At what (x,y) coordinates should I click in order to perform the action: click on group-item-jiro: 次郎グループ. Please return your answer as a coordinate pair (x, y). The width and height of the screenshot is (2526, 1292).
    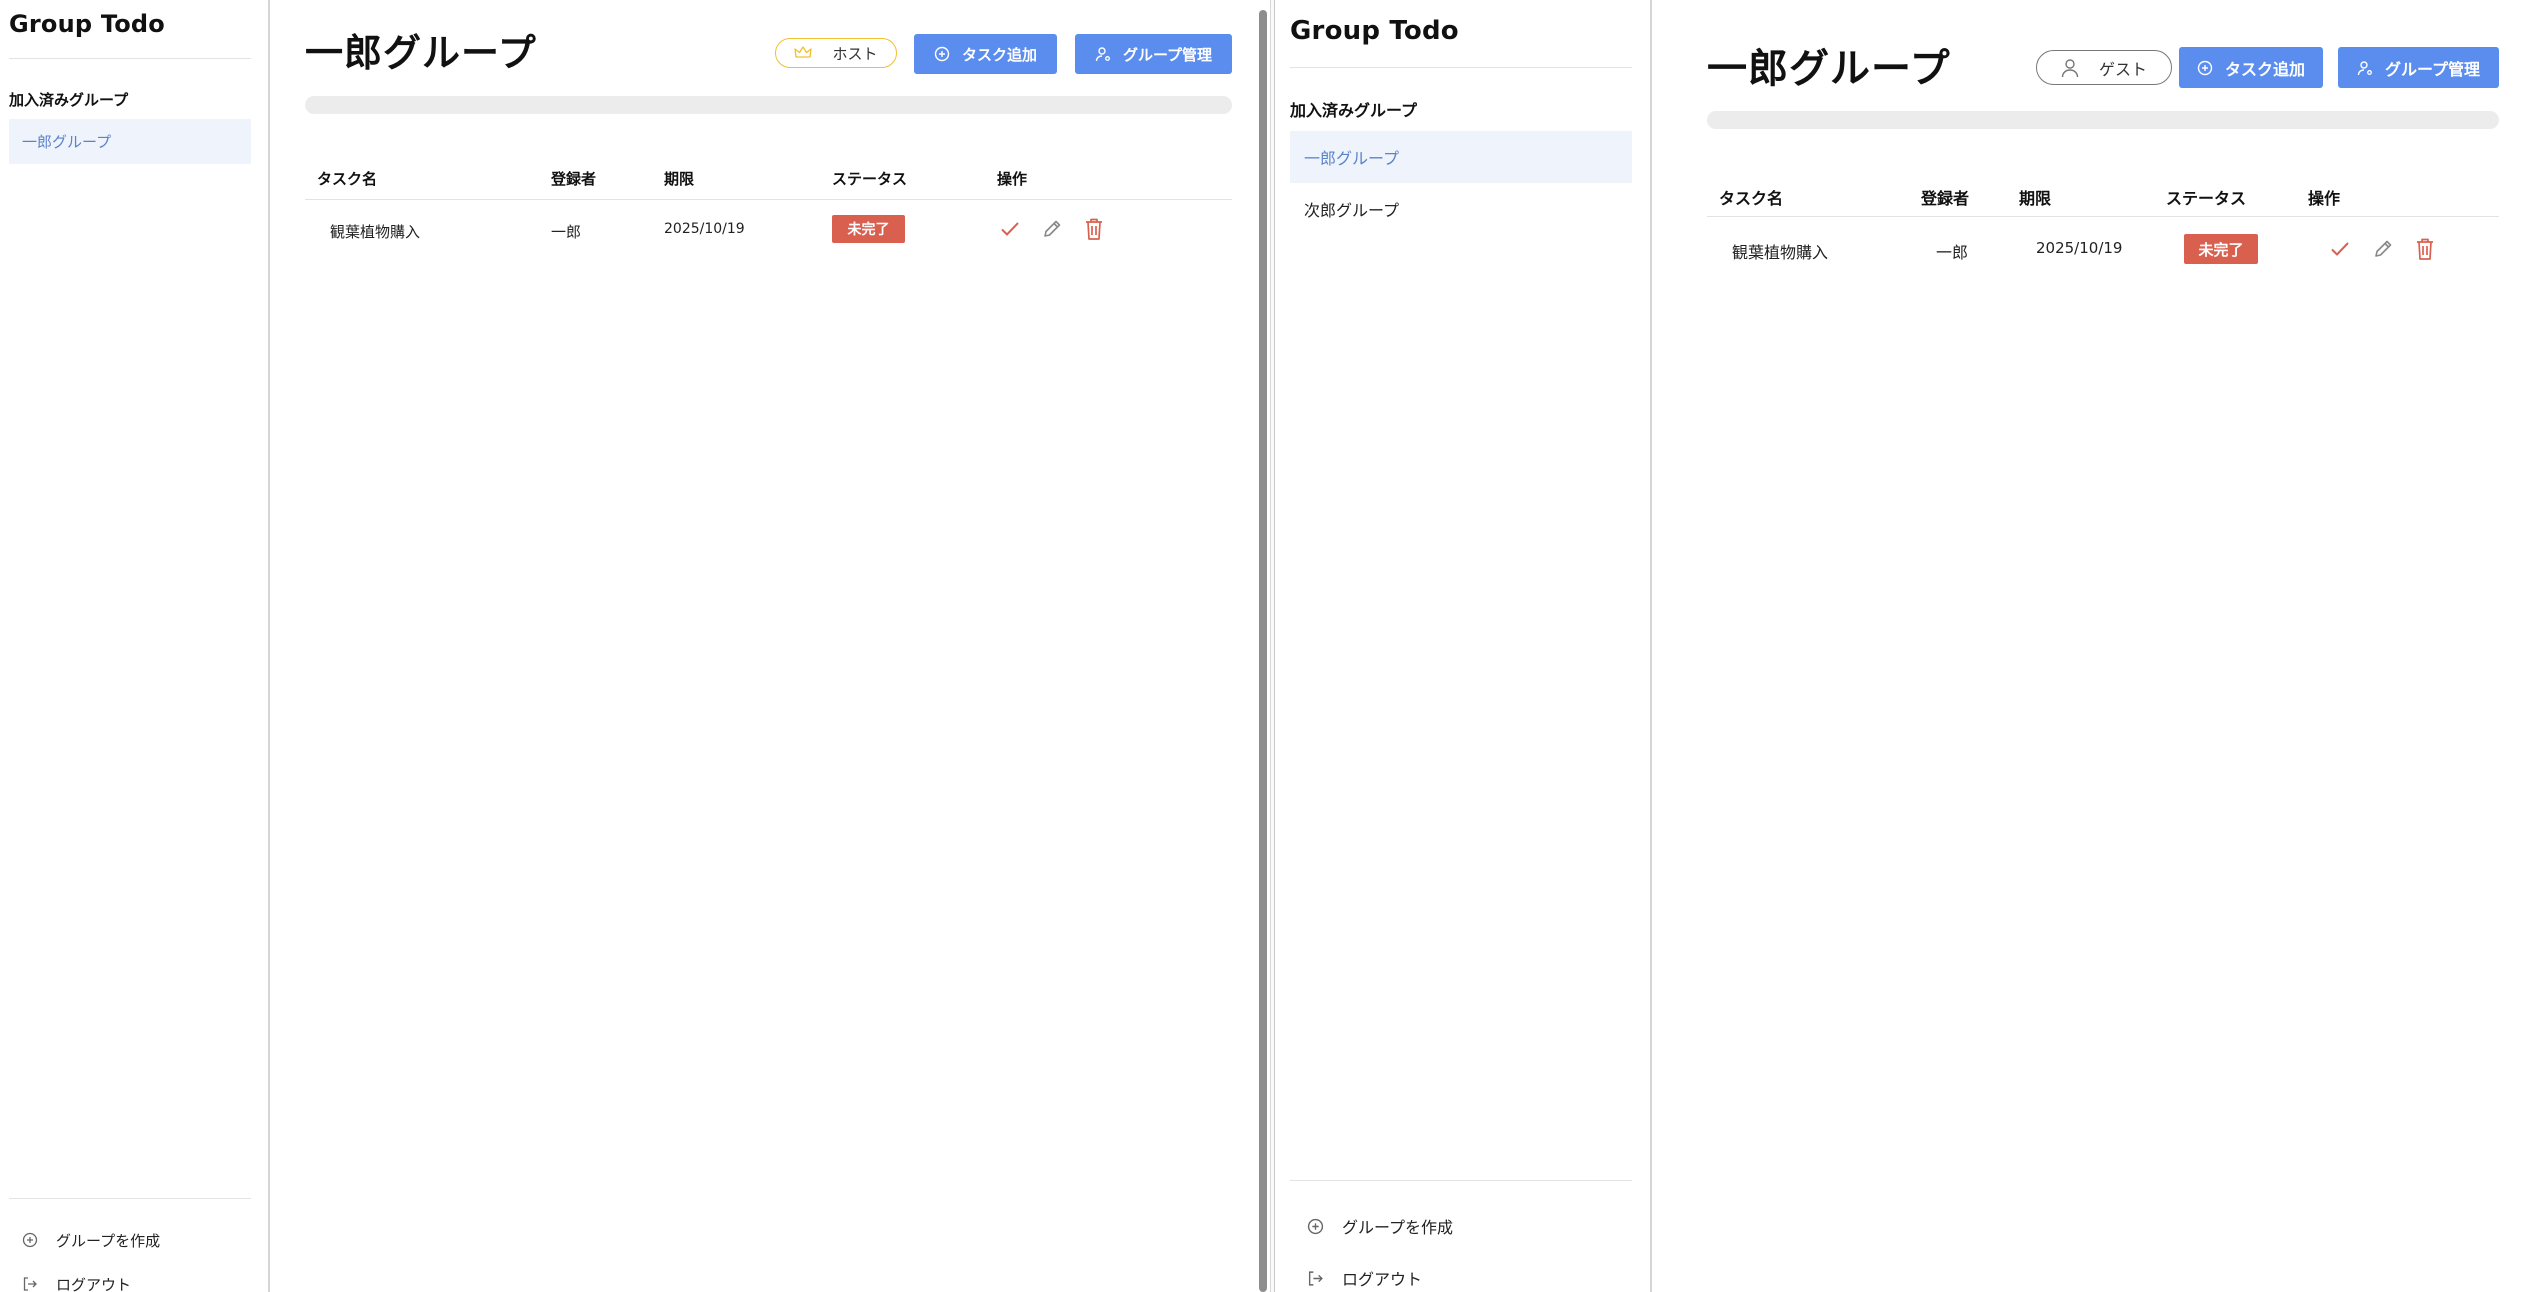
    Looking at the image, I should click on (1461, 209).